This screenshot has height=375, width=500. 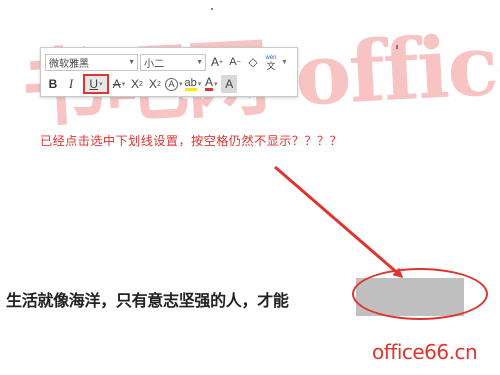 What do you see at coordinates (339, 221) in the screenshot?
I see `arrow-line` at bounding box center [339, 221].